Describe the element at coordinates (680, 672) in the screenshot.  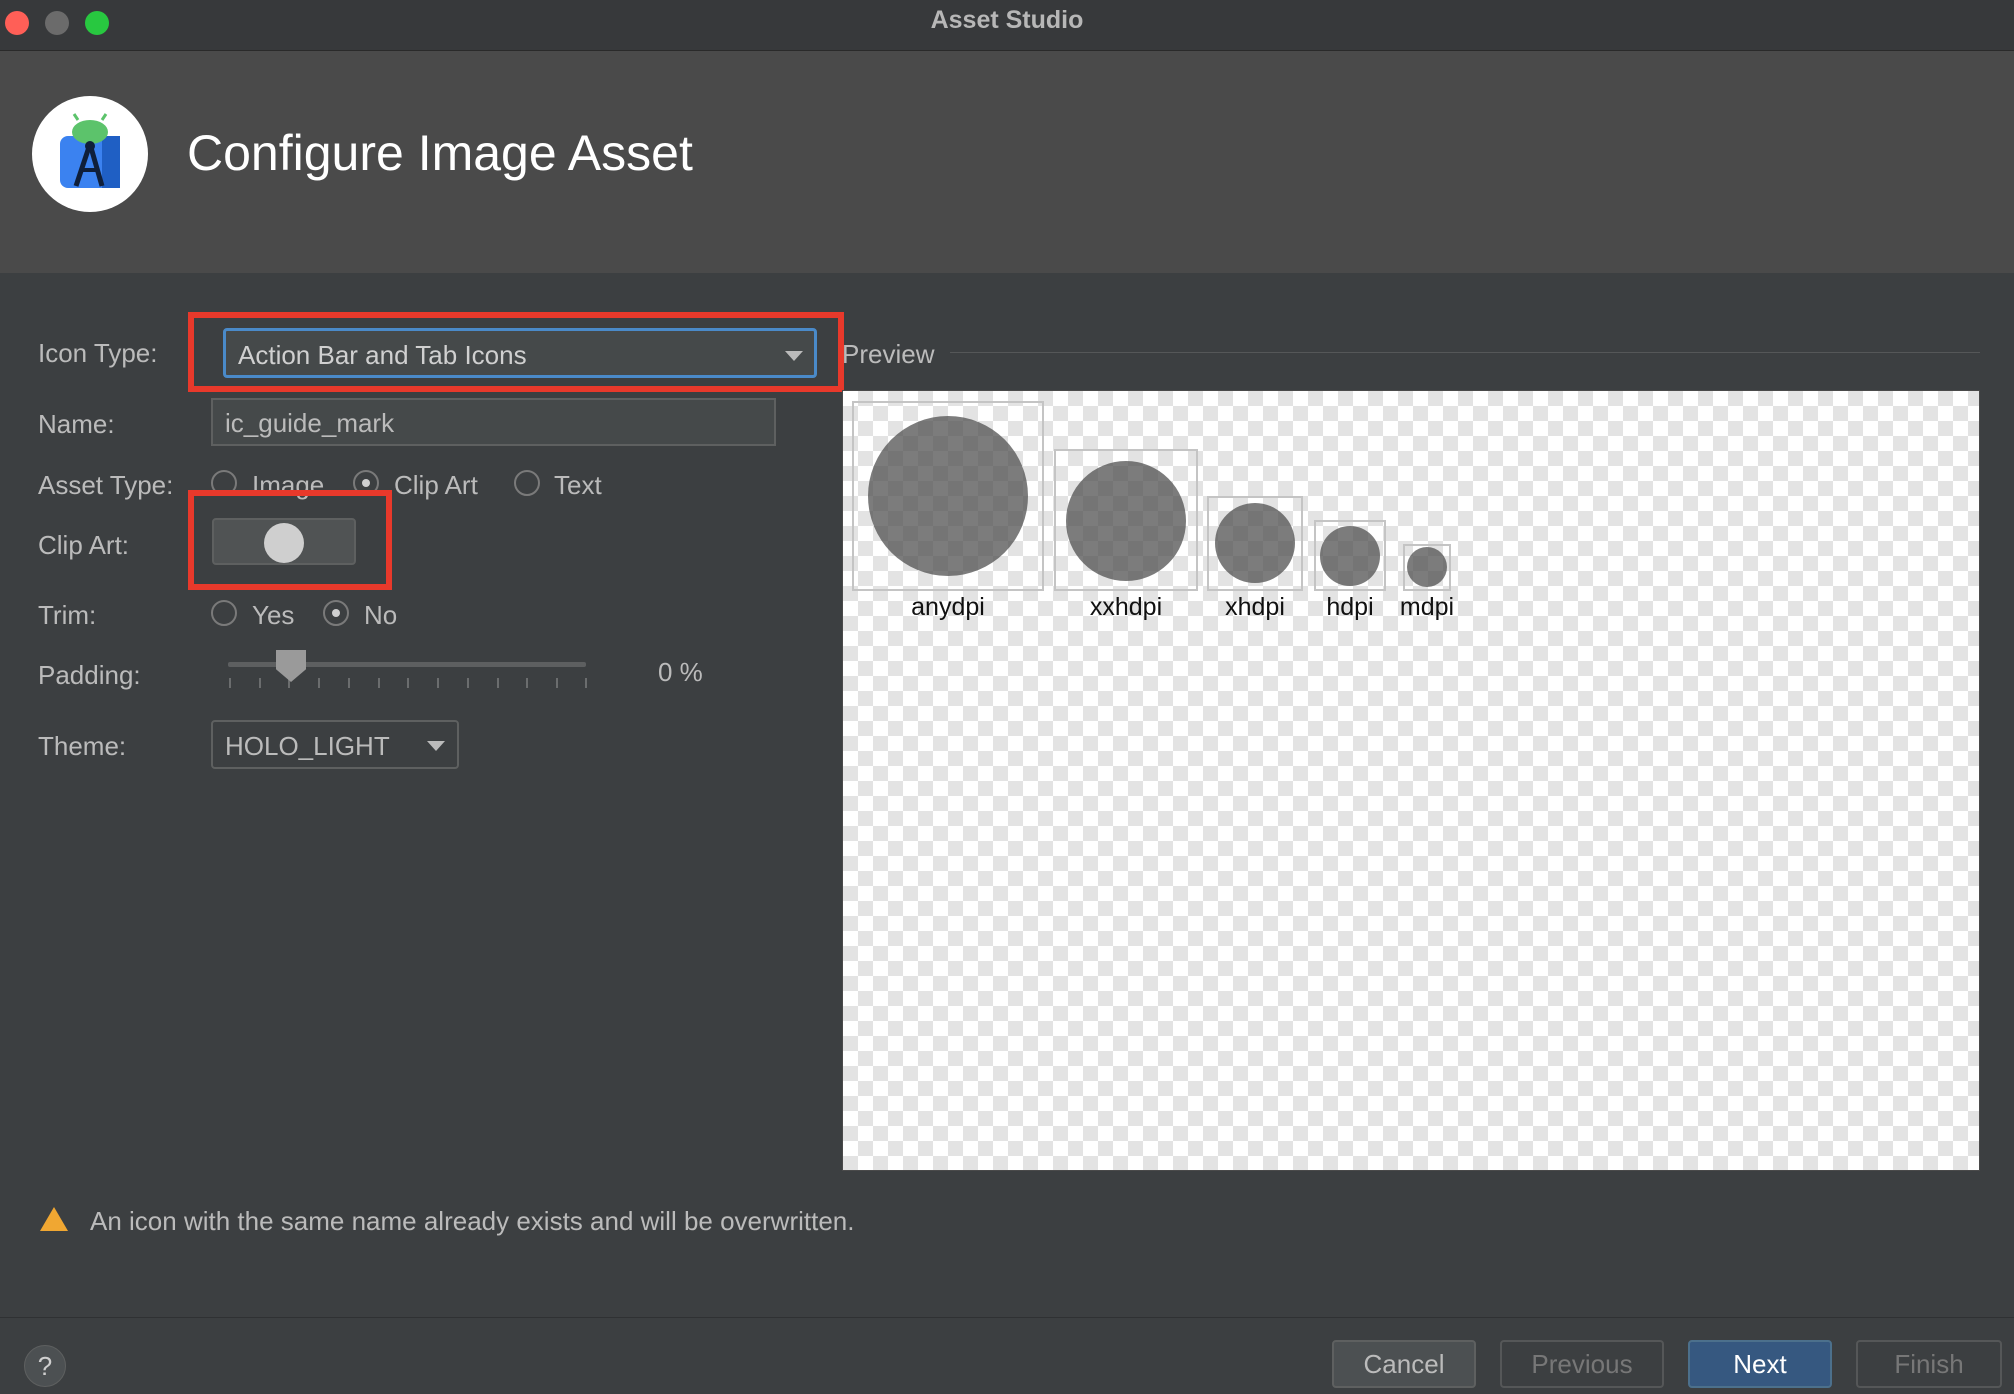
I see `padding-value: 0 %` at that location.